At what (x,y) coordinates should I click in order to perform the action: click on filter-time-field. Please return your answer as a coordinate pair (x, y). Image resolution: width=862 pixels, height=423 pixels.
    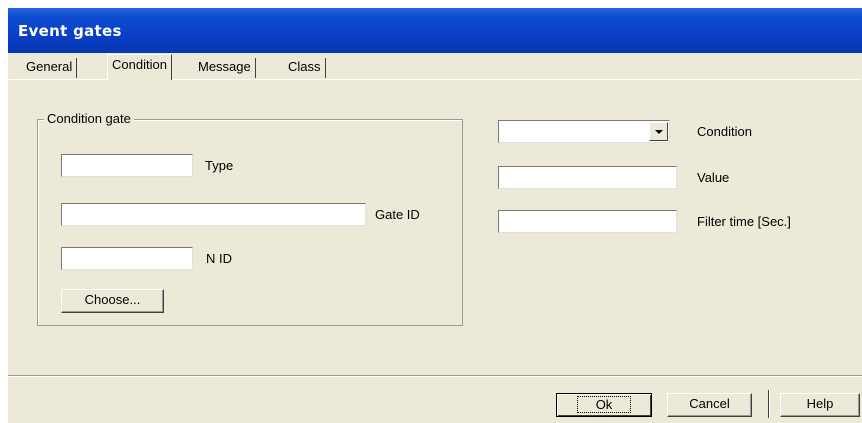
    Looking at the image, I should click on (587, 221).